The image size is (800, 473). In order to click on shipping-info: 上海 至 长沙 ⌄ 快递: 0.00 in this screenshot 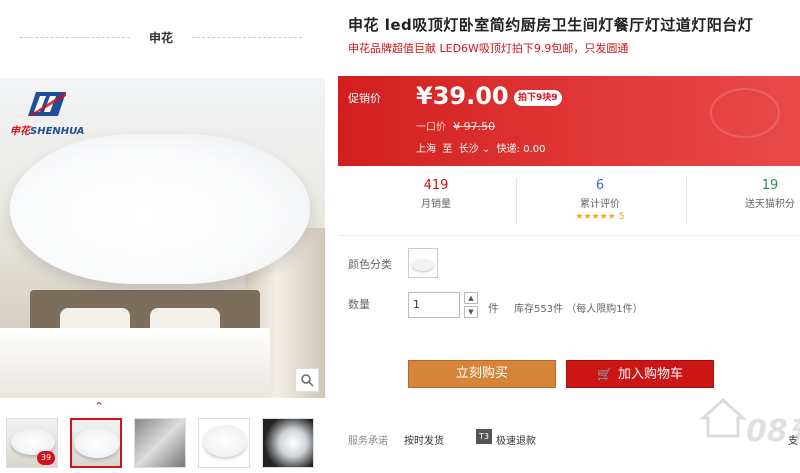, I will do `click(481, 149)`.